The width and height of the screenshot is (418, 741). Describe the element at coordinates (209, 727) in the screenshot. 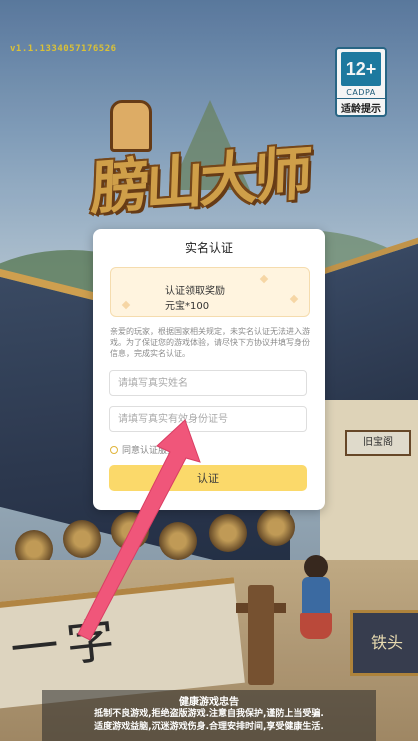

I see `health-line-2: 适度游戏益脑,沉迷游戏伤身.合理安排时间,享受健康生活.` at that location.